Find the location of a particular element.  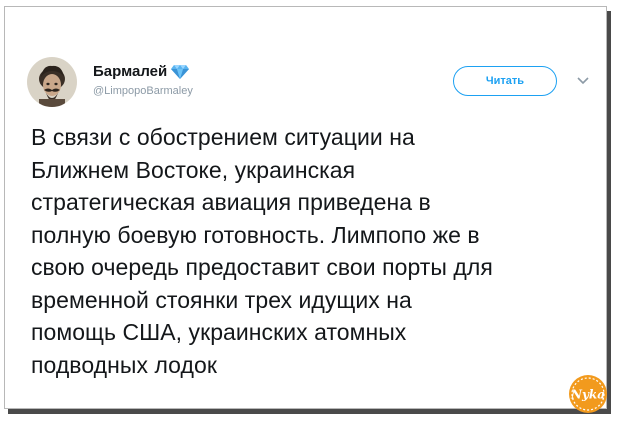

tweet-text-line: подводных лодок is located at coordinates (124, 364).